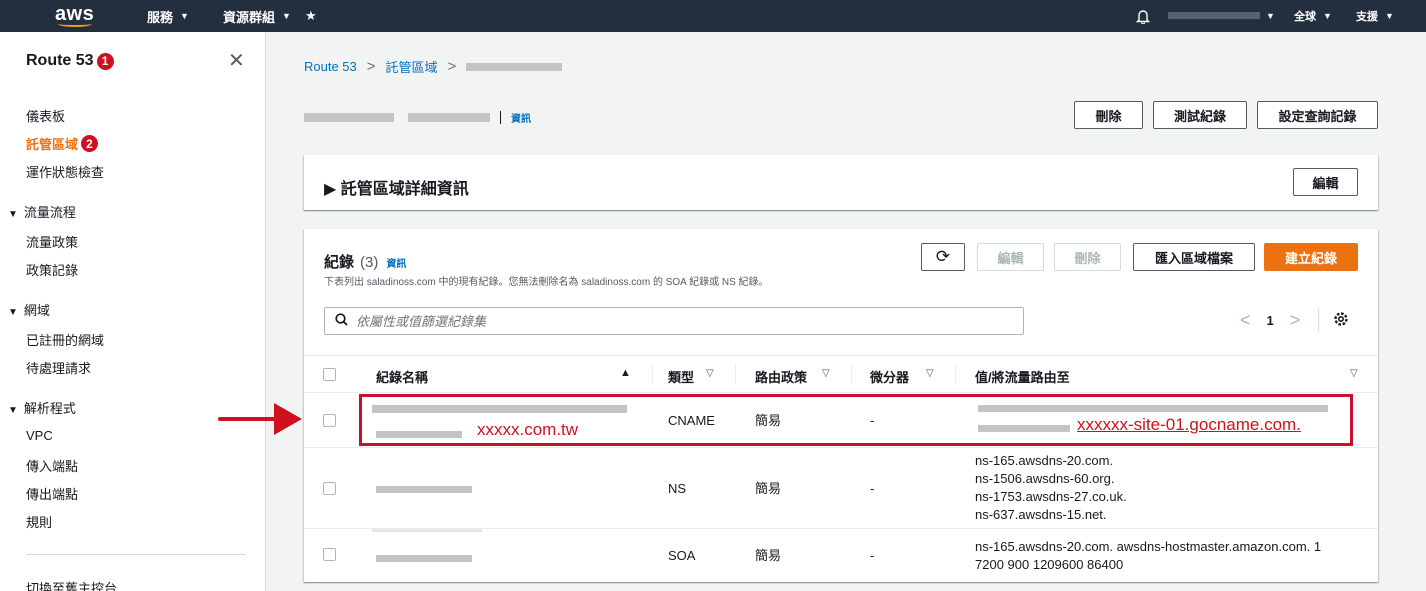 The image size is (1426, 591). What do you see at coordinates (396, 187) in the screenshot?
I see `hosted-zone-details-toggle: ▶ 託管區域詳細資訊` at bounding box center [396, 187].